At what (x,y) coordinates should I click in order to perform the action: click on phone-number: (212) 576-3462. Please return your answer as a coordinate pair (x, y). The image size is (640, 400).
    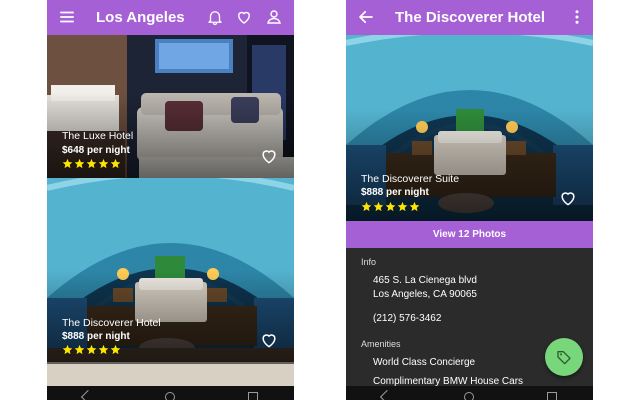
    Looking at the image, I should click on (407, 318).